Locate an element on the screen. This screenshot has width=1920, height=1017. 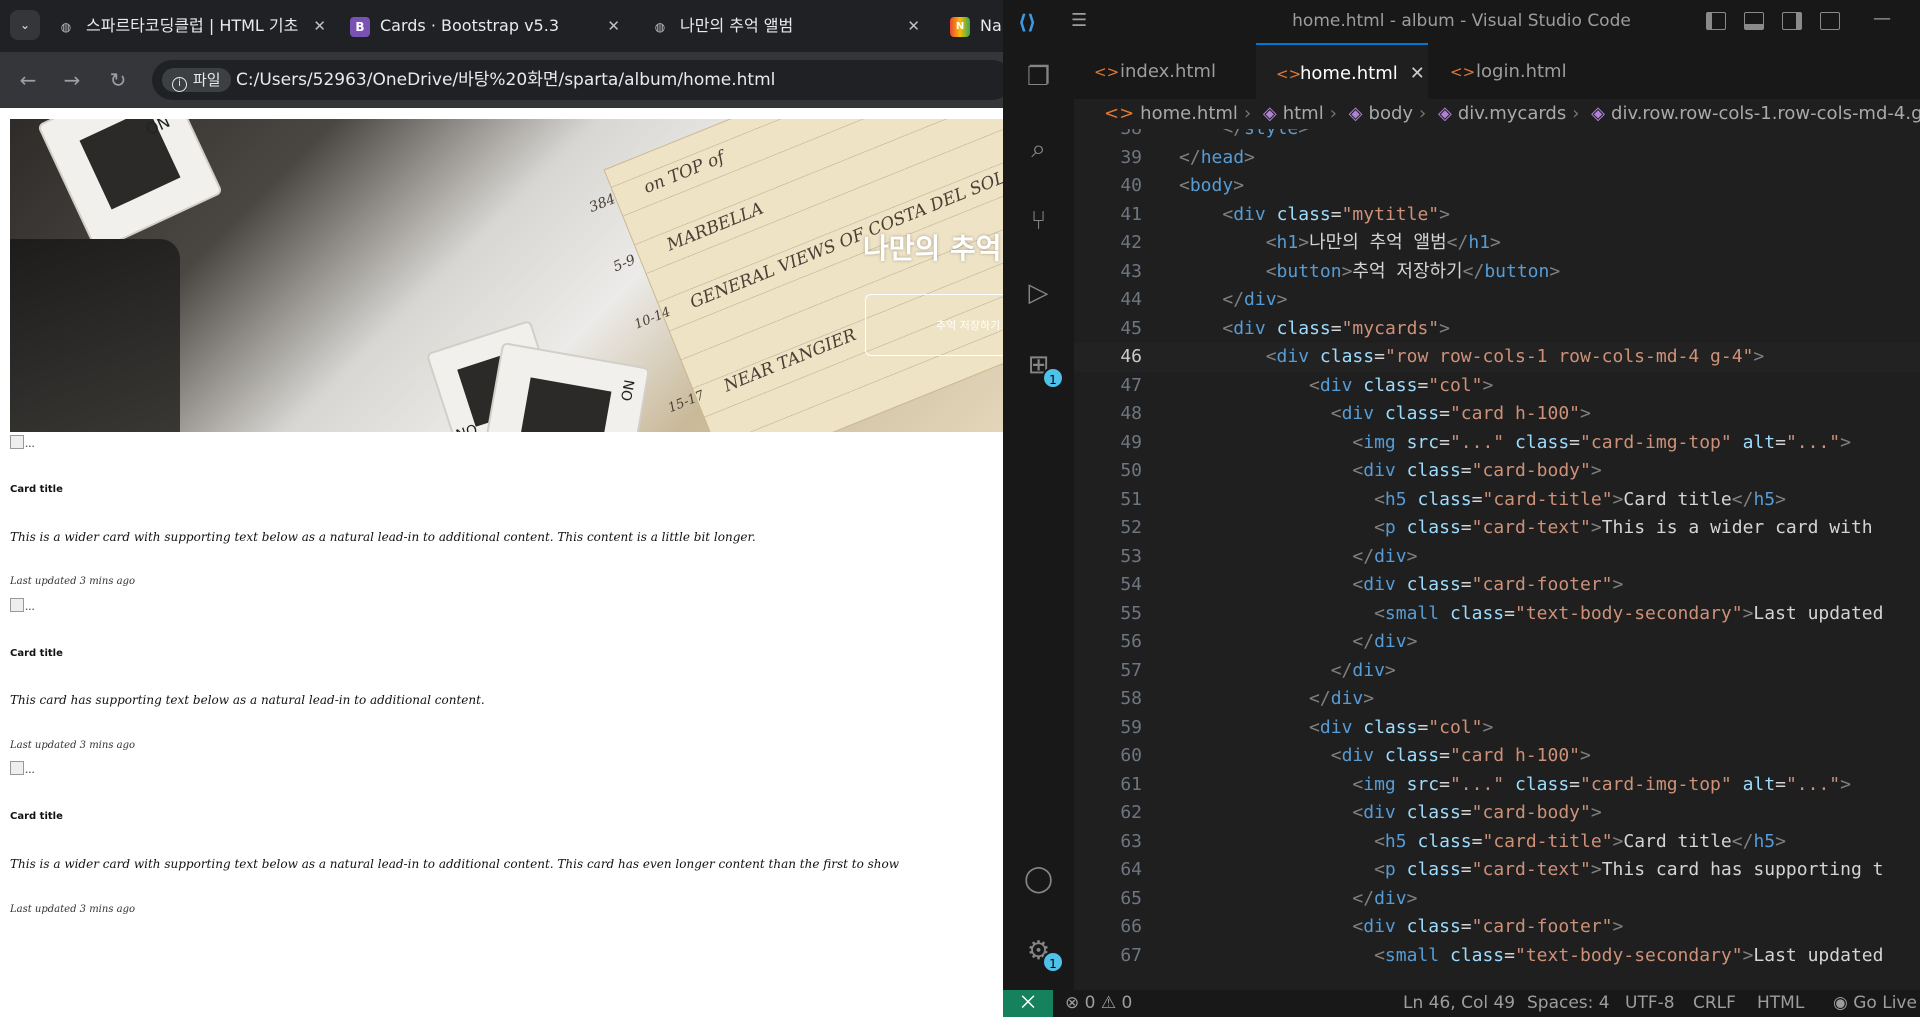
code-line: 62 <div class="card-body"> is located at coordinates (1497, 813).